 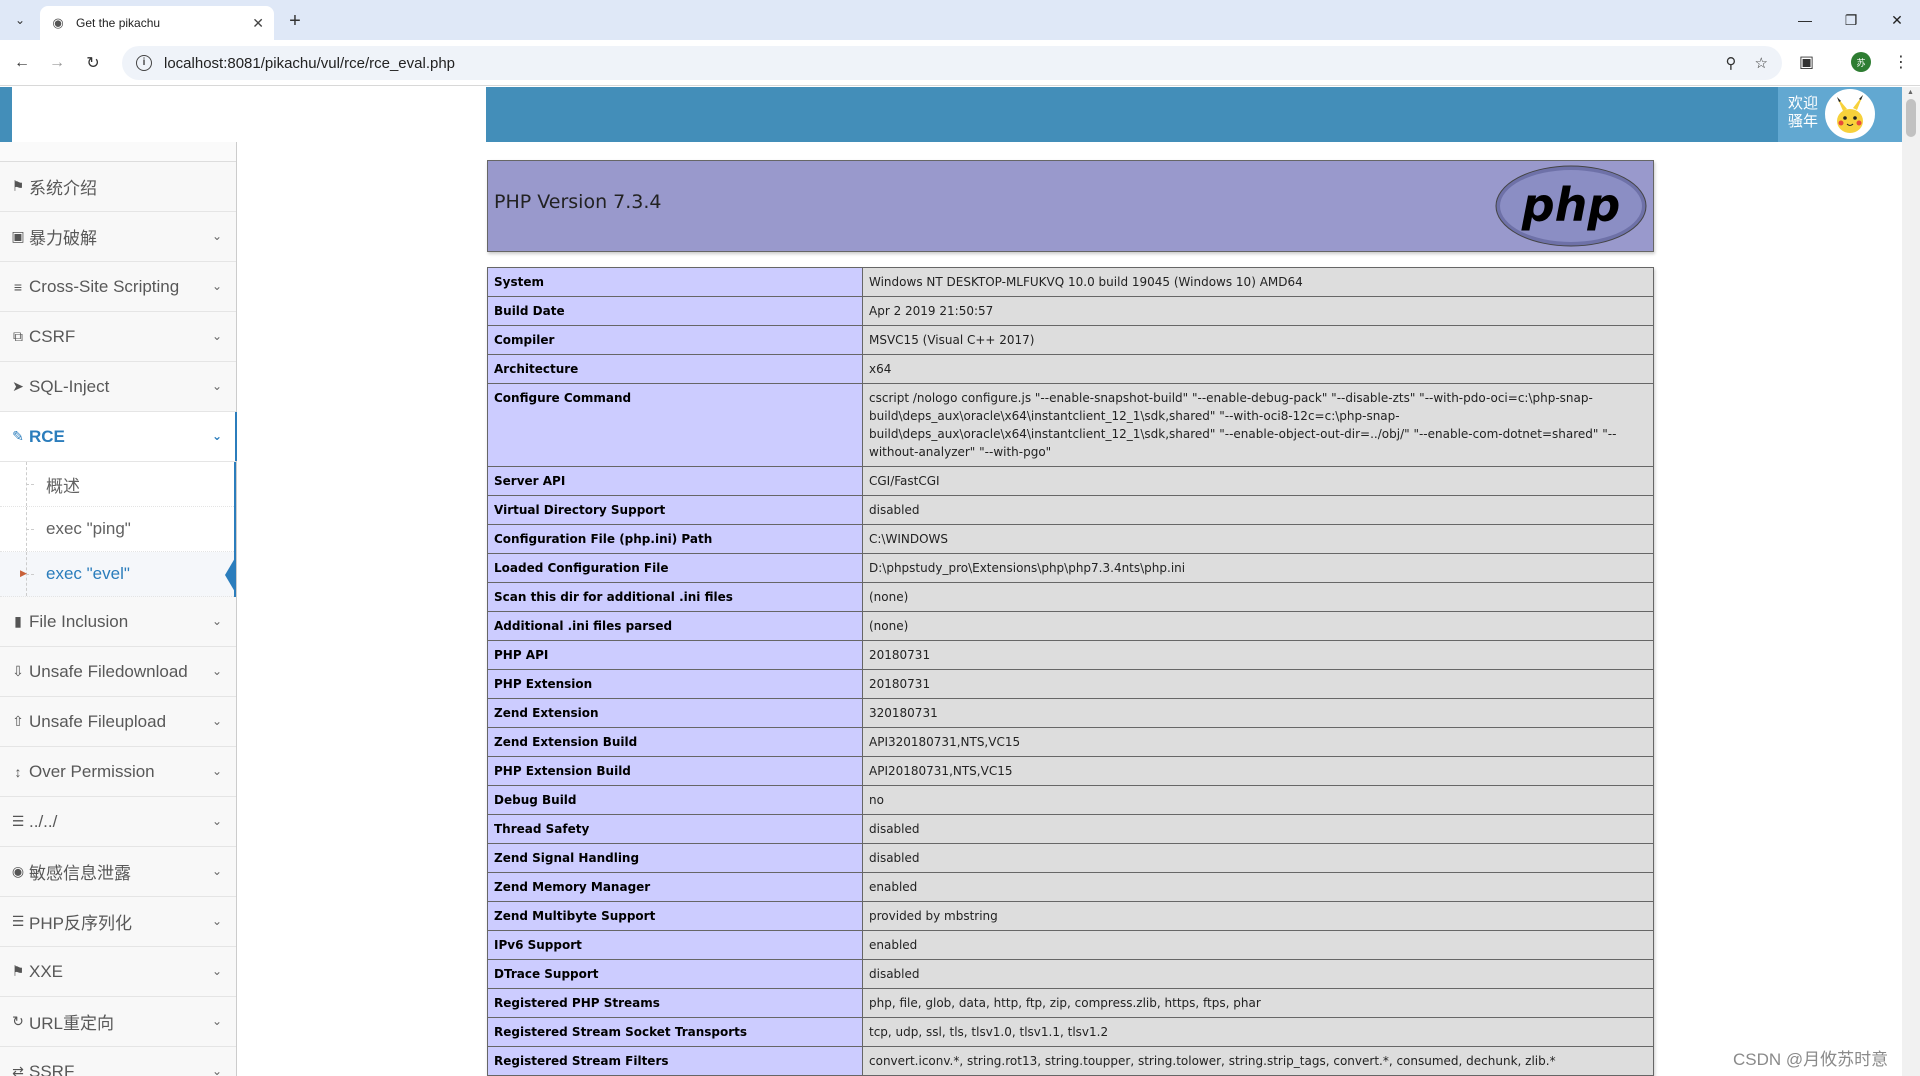 What do you see at coordinates (117, 574) in the screenshot?
I see `rce-submenu-item-2: ▶ exec "evel"` at bounding box center [117, 574].